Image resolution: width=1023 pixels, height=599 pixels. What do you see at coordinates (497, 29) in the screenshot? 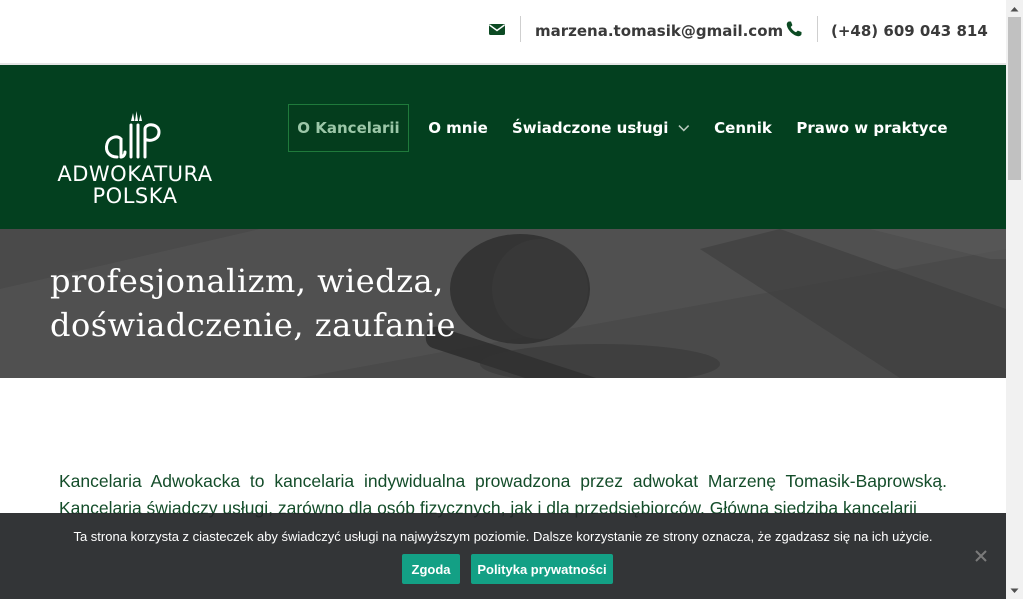
I see `envelope-icon` at bounding box center [497, 29].